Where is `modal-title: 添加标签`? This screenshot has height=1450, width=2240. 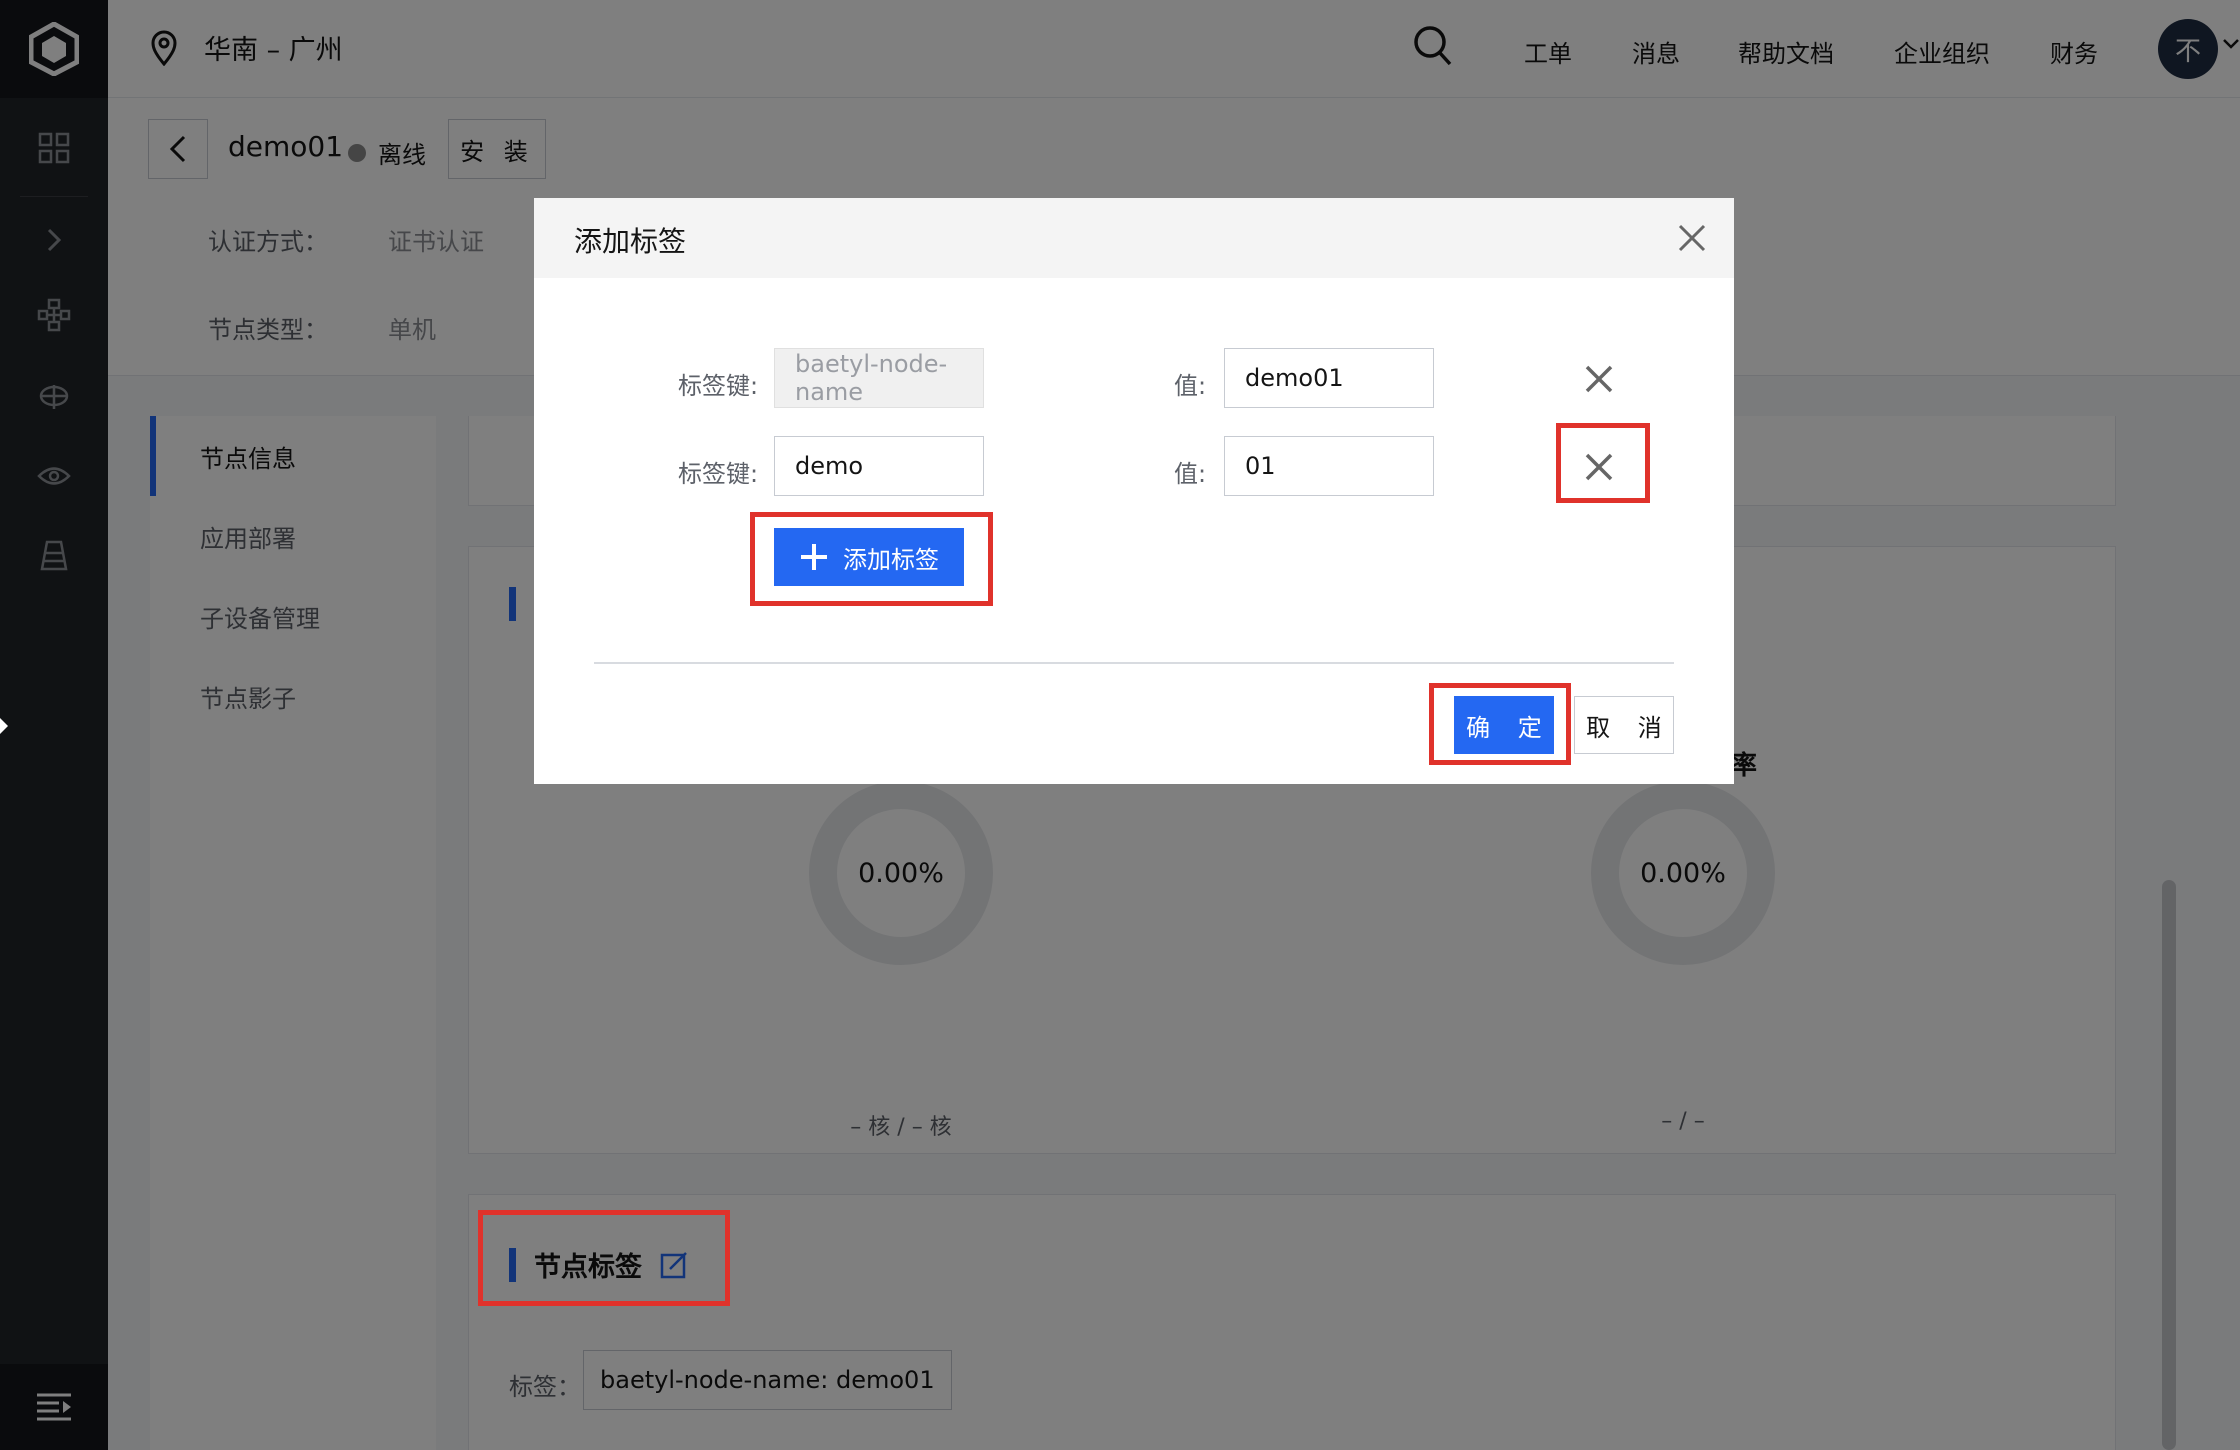 modal-title: 添加标签 is located at coordinates (630, 241).